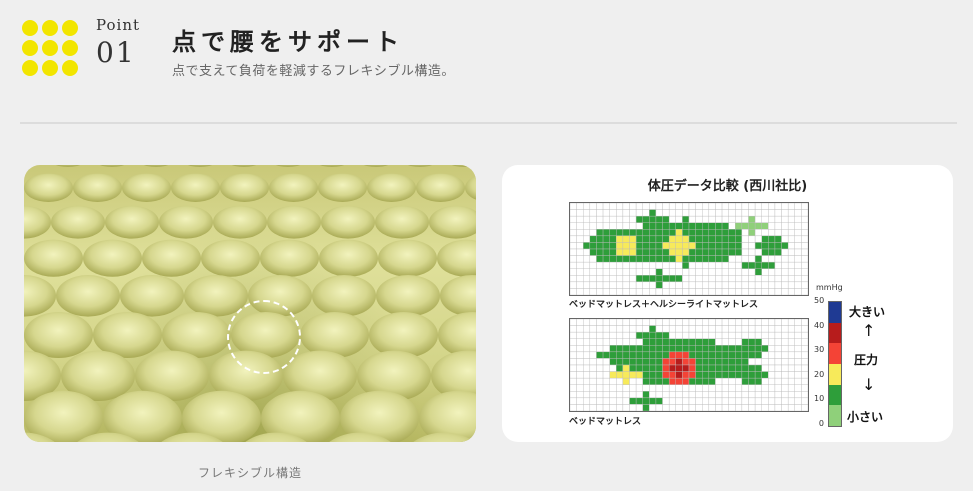 This screenshot has height=491, width=973. Describe the element at coordinates (819, 398) in the screenshot. I see `tick-label: 10` at that location.